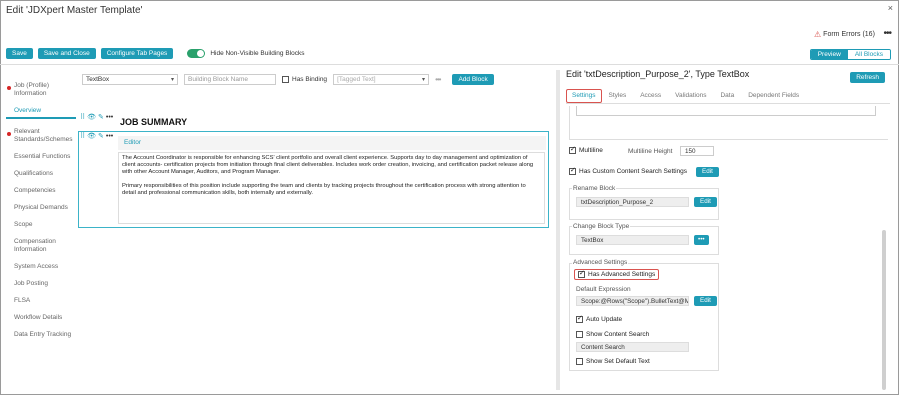  I want to click on sidebar-item-competencies: Competencies, so click(41, 191).